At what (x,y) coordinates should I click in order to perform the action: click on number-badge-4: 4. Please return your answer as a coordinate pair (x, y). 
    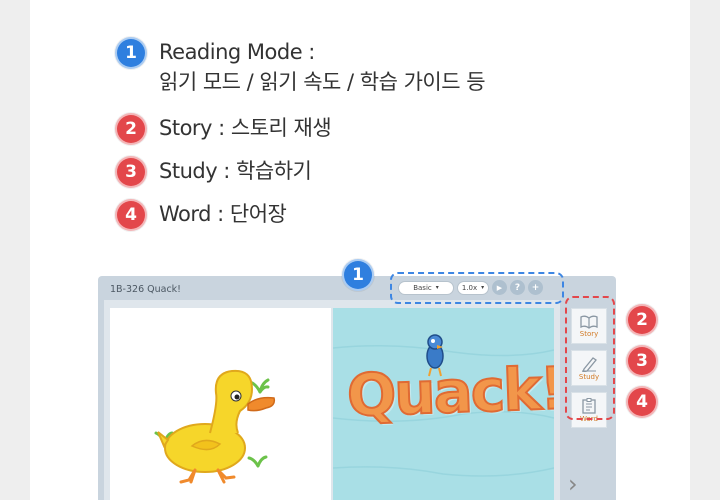
    Looking at the image, I should click on (131, 215).